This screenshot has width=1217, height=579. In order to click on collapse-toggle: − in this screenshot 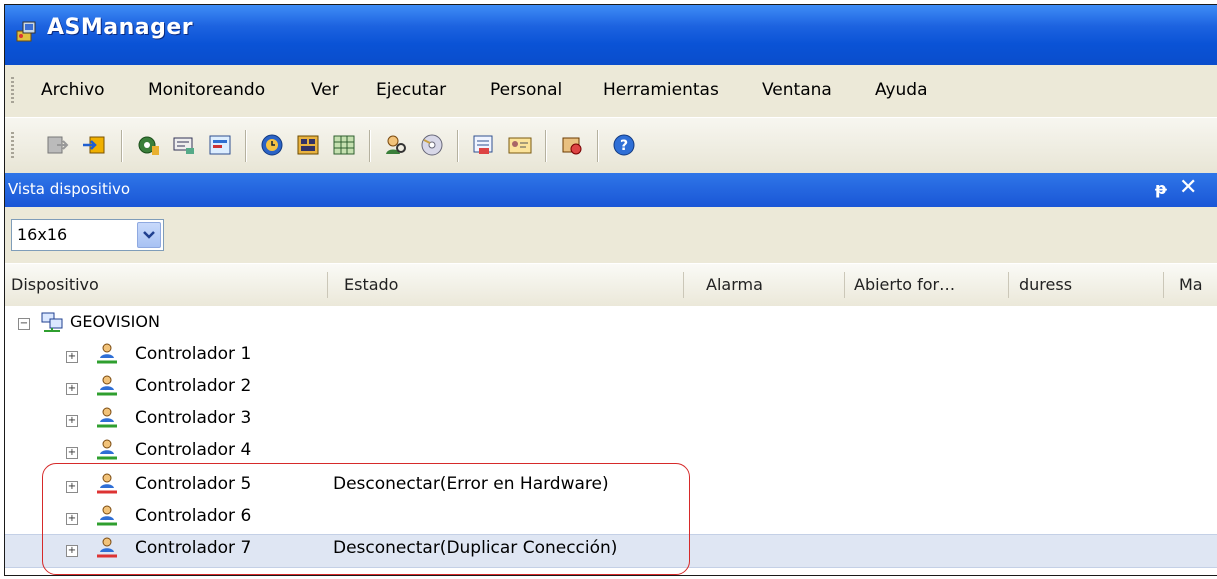, I will do `click(24, 324)`.